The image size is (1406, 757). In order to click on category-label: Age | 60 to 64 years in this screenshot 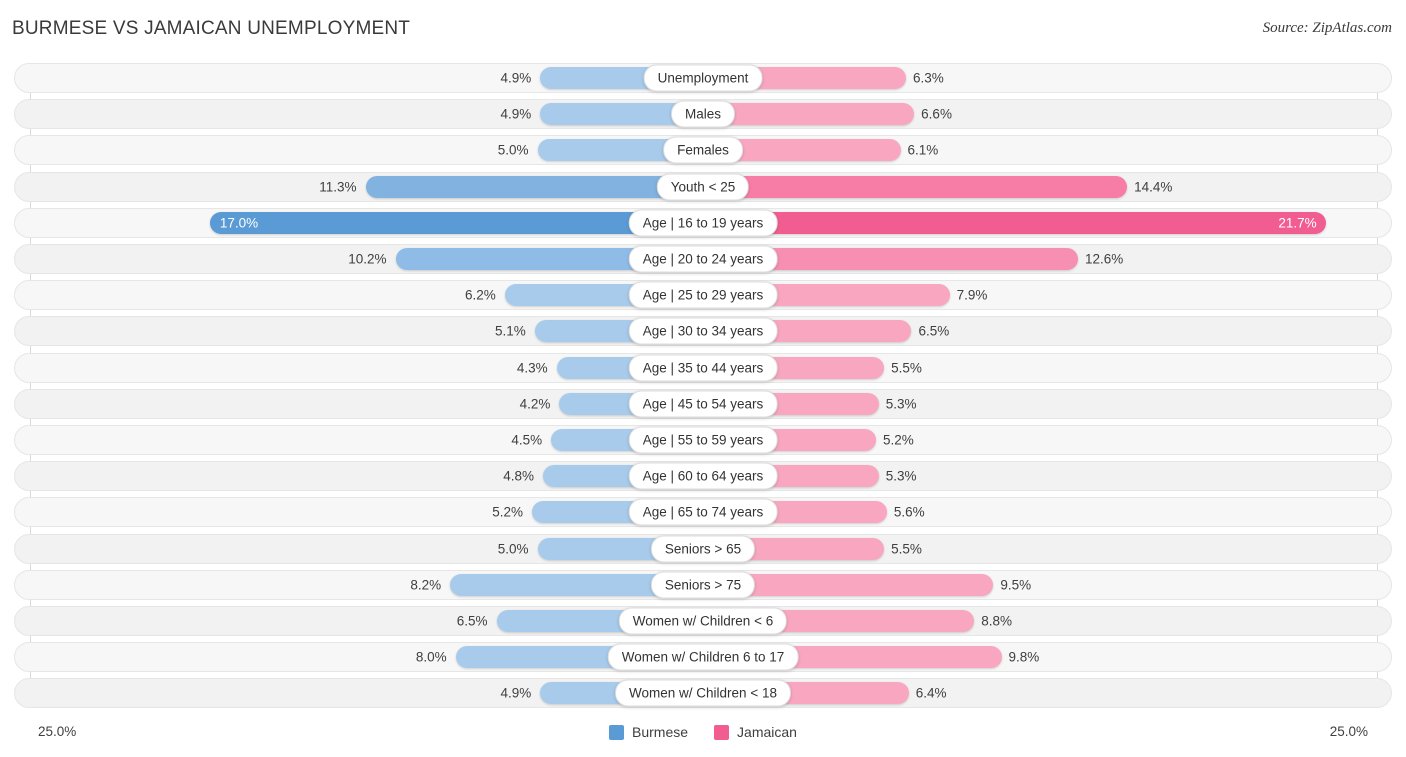, I will do `click(703, 476)`.